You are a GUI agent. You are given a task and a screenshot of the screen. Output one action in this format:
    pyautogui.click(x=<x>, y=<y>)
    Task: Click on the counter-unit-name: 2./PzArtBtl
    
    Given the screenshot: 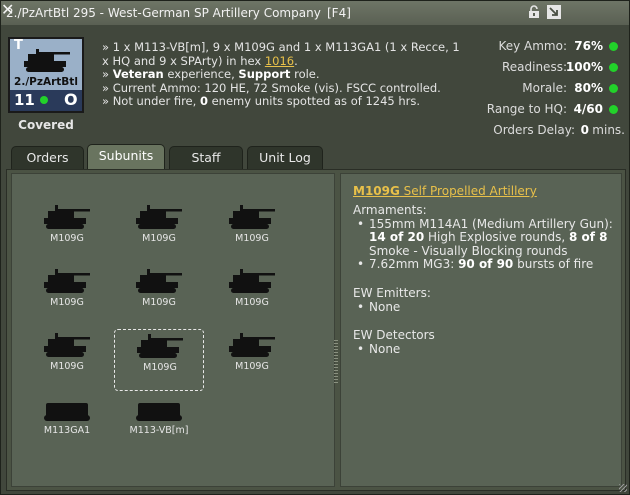 What is the action you would take?
    pyautogui.click(x=46, y=82)
    